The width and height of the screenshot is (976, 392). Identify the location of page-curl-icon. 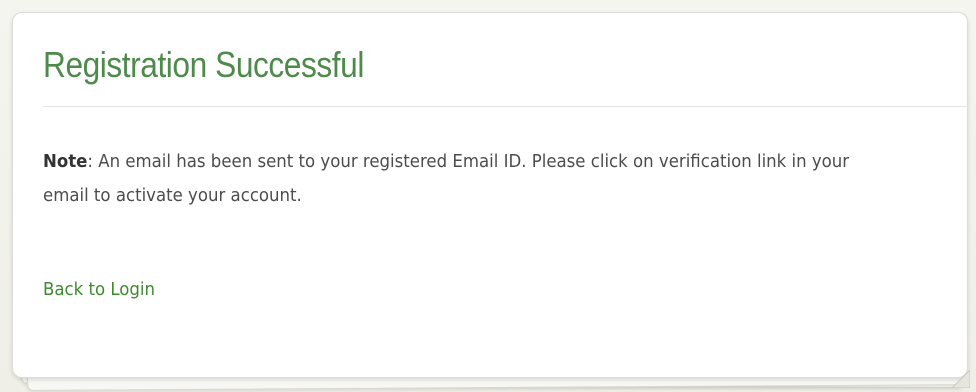
(961, 379).